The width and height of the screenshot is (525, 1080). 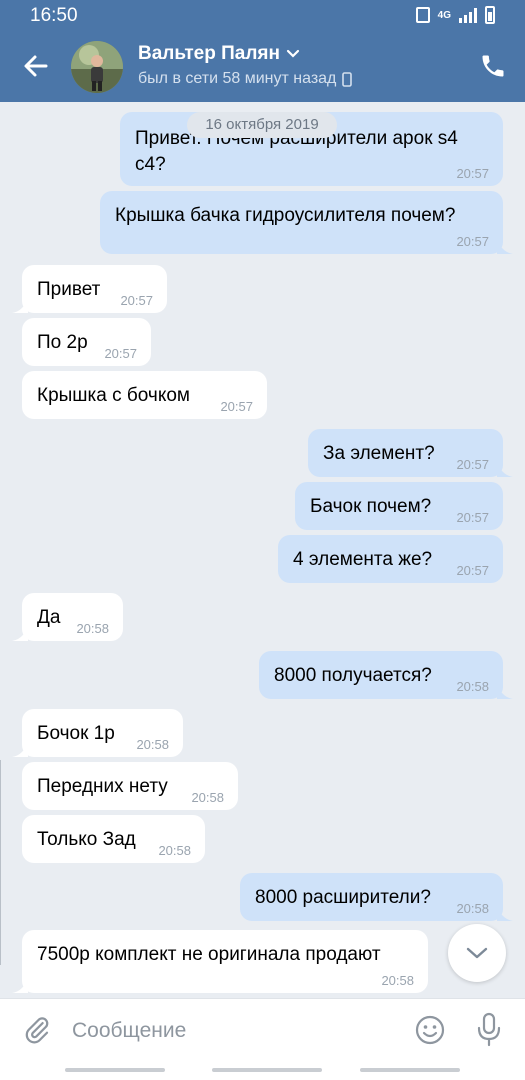 I want to click on nav-back-button, so click(x=410, y=1070).